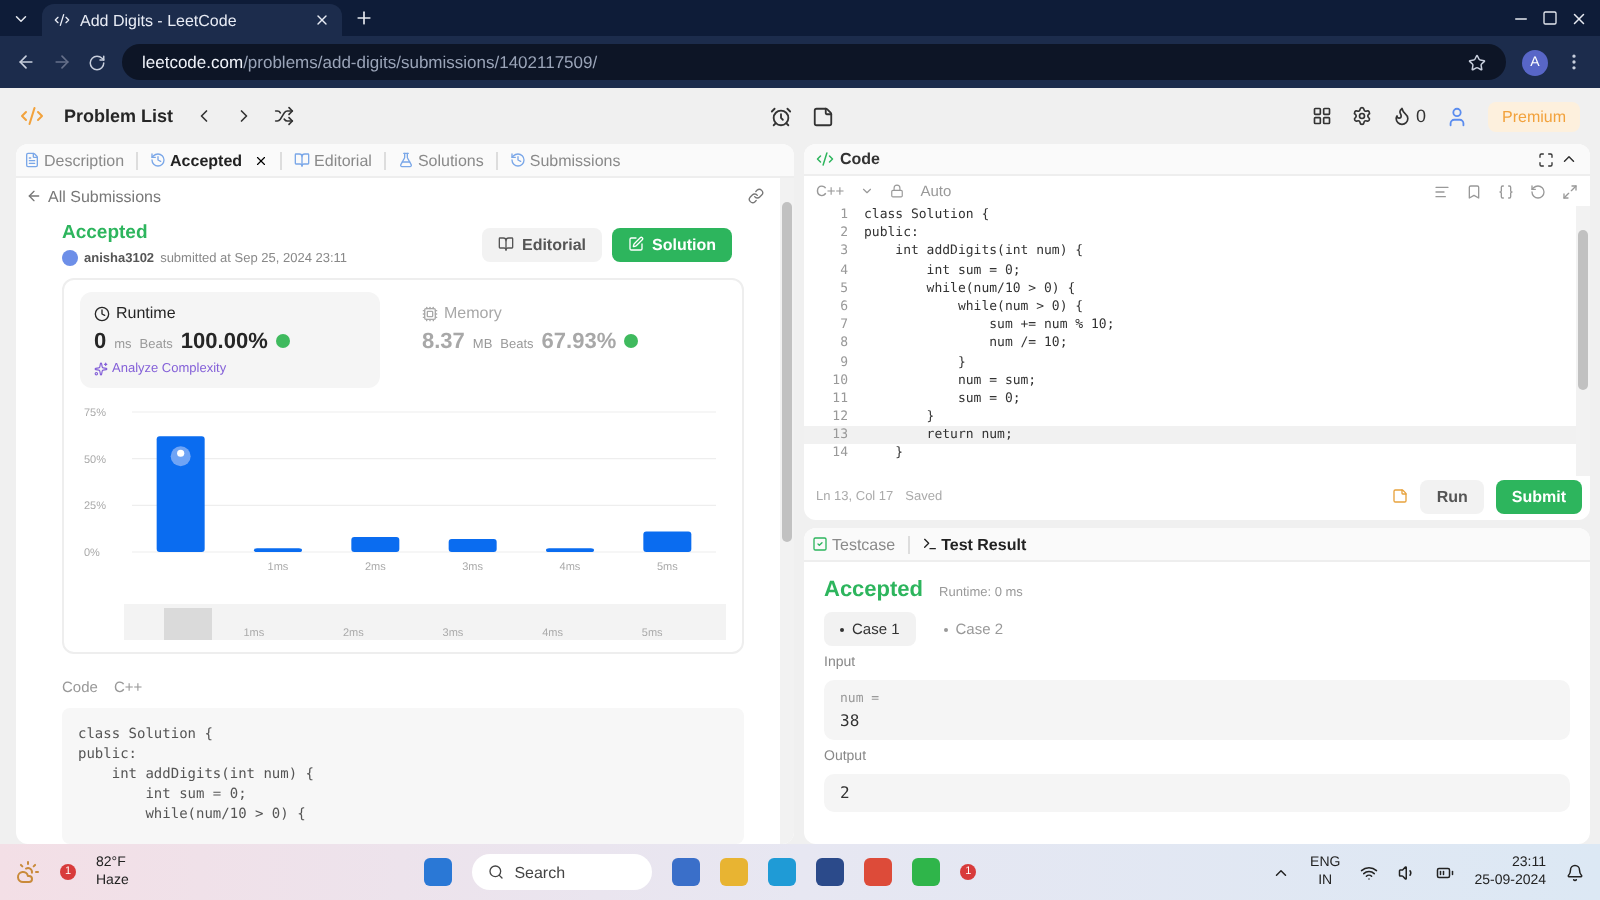 The height and width of the screenshot is (900, 1600). I want to click on panel-tab: Editorial, so click(333, 160).